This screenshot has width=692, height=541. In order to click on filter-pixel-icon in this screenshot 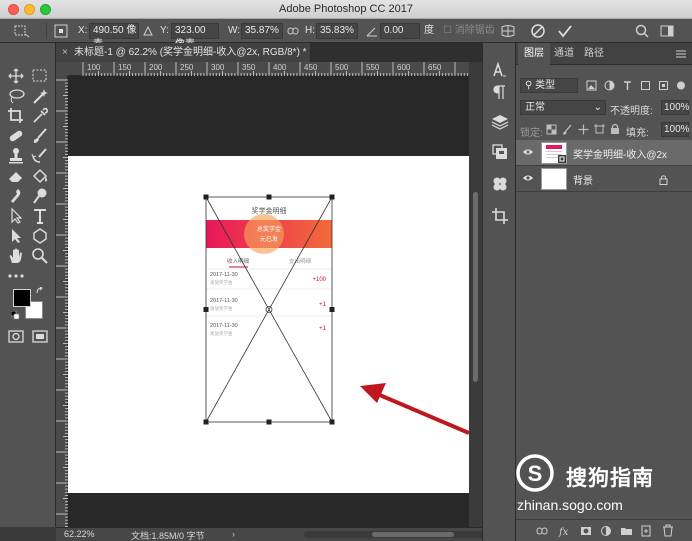, I will do `click(591, 85)`.